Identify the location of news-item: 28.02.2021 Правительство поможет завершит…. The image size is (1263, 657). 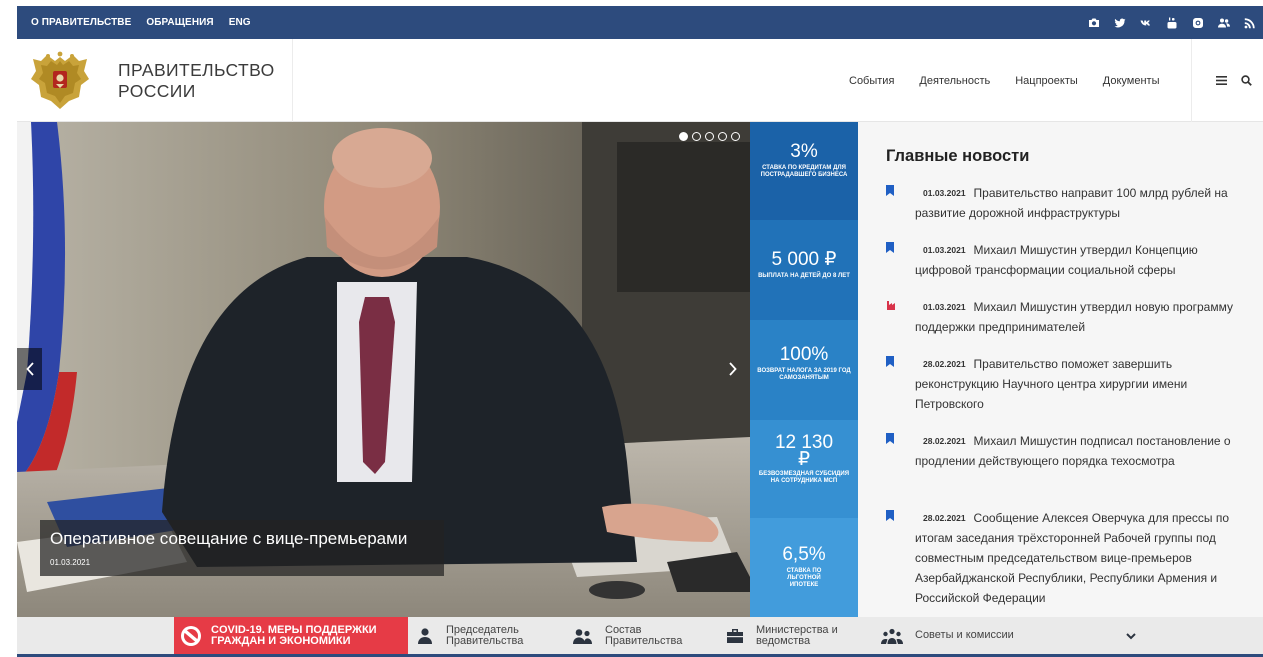
(1061, 384).